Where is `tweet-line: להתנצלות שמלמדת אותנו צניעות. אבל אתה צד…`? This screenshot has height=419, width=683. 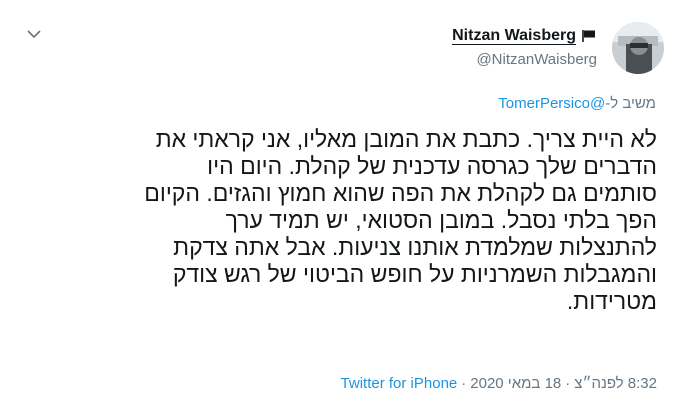
tweet-line: להתנצלות שמלמדת אותנו צניעות. אבל אתה צד… is located at coordinates (415, 247).